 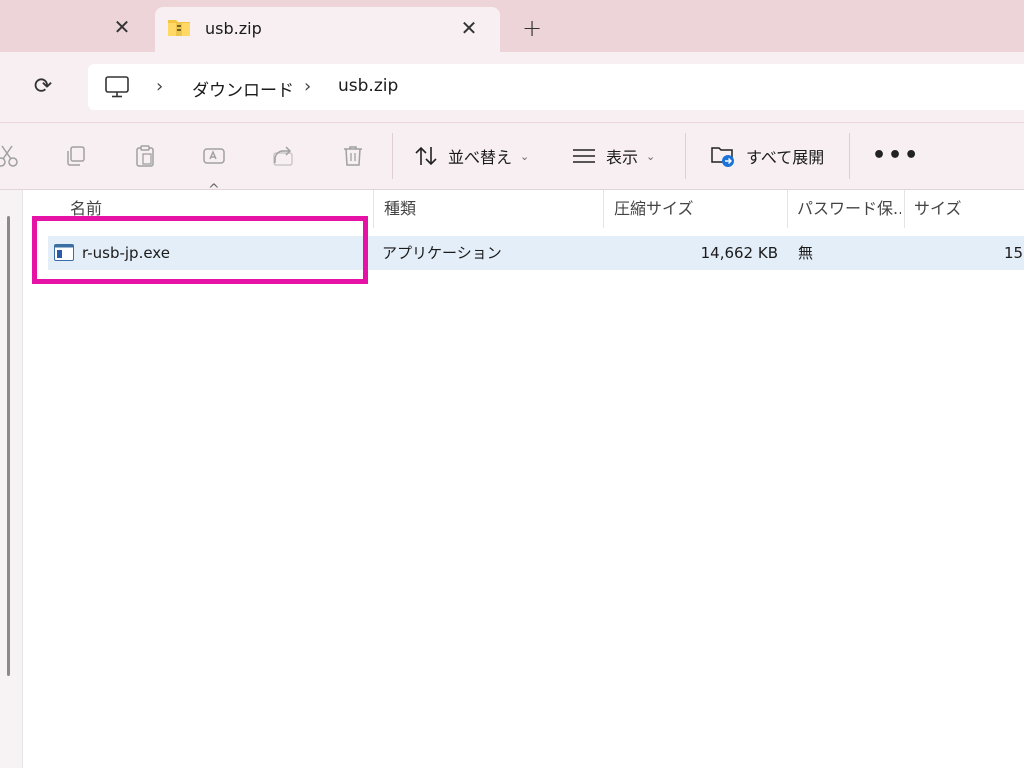 I want to click on sort-icon, so click(x=426, y=156).